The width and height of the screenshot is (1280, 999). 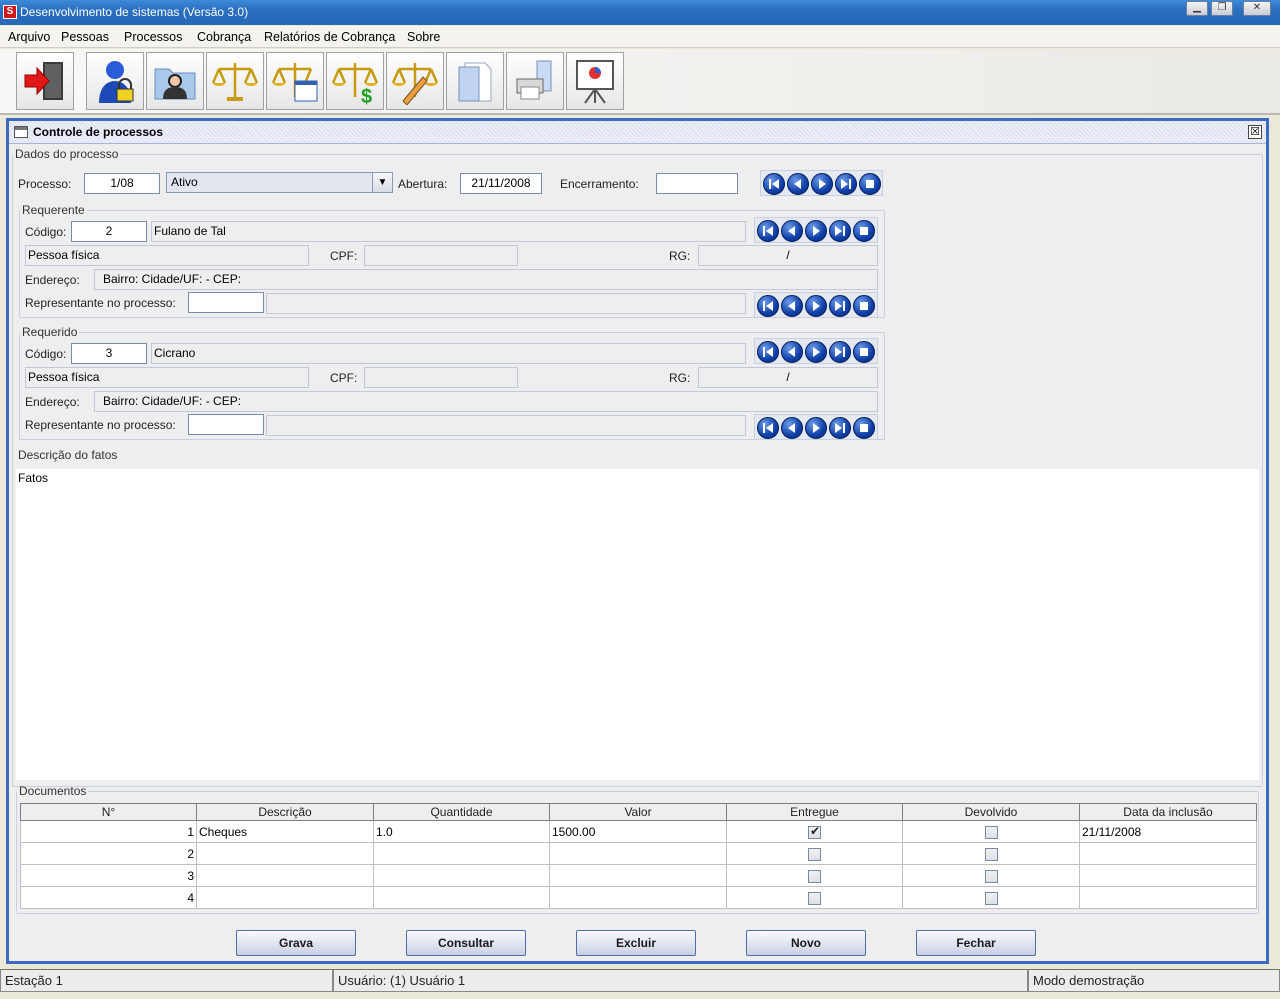 I want to click on reports-button, so click(x=595, y=81).